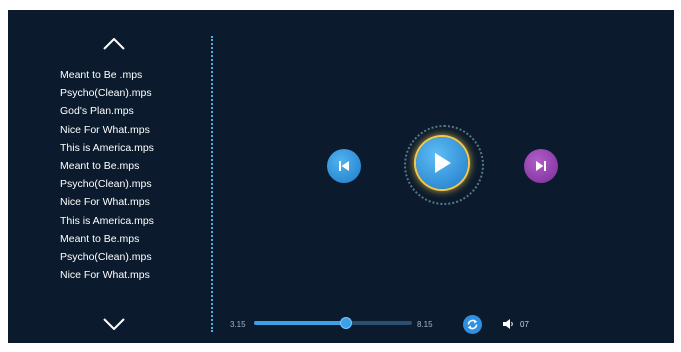  I want to click on play-icon, so click(443, 163).